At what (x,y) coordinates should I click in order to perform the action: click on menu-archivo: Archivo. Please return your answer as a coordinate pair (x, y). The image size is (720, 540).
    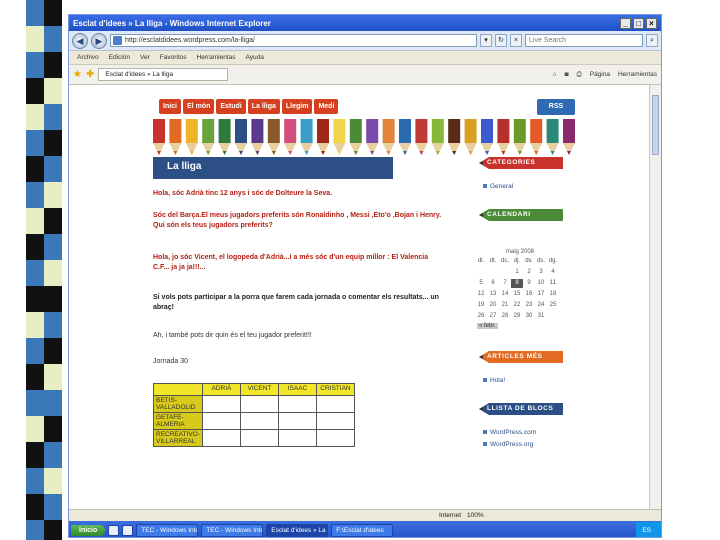
    Looking at the image, I should click on (88, 57).